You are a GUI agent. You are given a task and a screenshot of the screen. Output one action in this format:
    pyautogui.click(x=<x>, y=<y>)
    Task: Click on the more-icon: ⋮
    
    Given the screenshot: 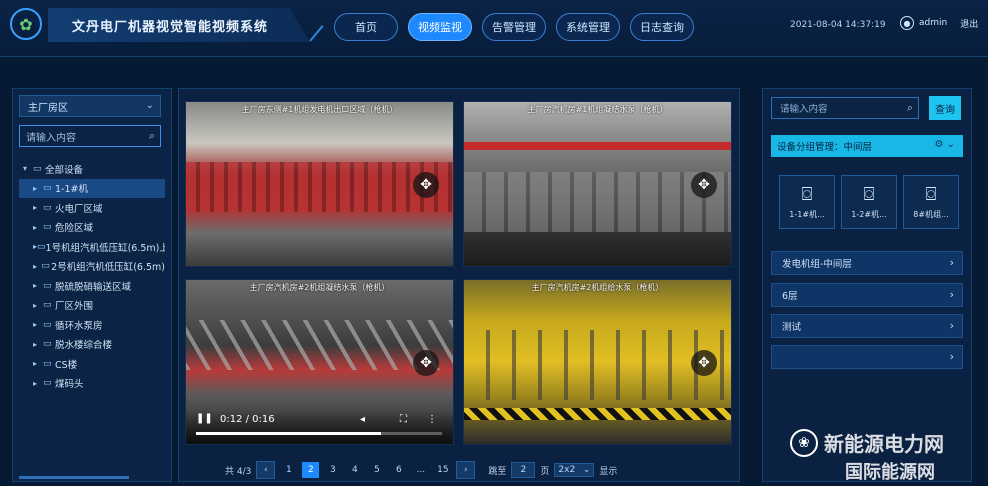 What is the action you would take?
    pyautogui.click(x=432, y=419)
    